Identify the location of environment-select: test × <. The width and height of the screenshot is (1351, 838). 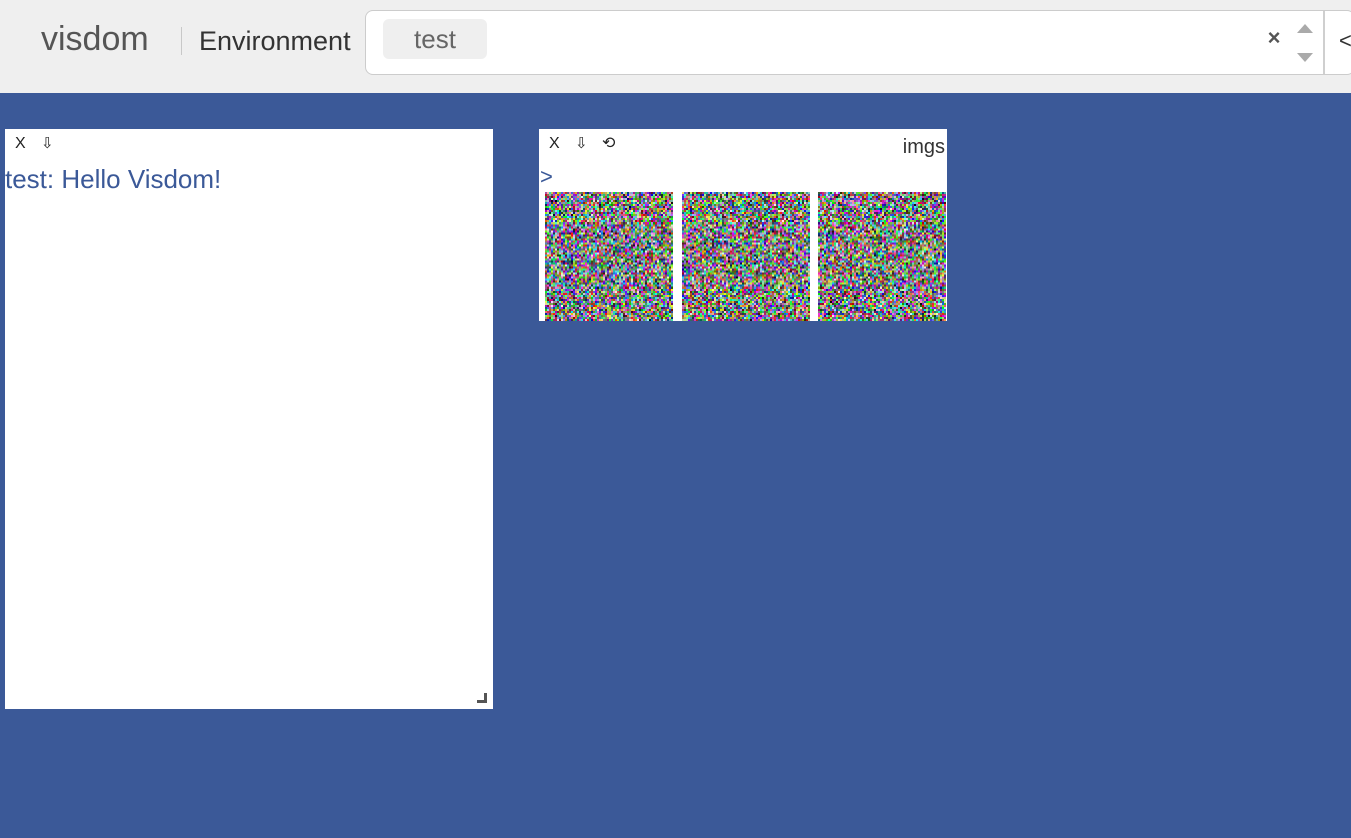
(858, 42).